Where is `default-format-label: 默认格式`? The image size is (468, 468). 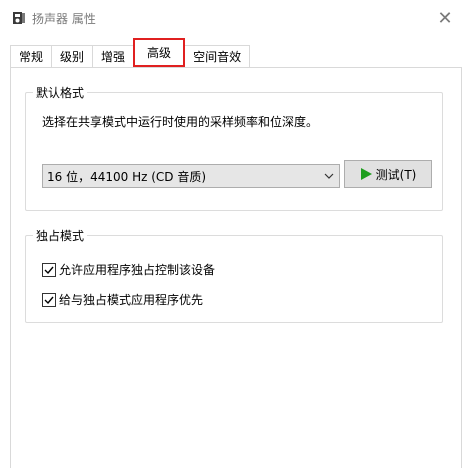 default-format-label: 默认格式 is located at coordinates (60, 92).